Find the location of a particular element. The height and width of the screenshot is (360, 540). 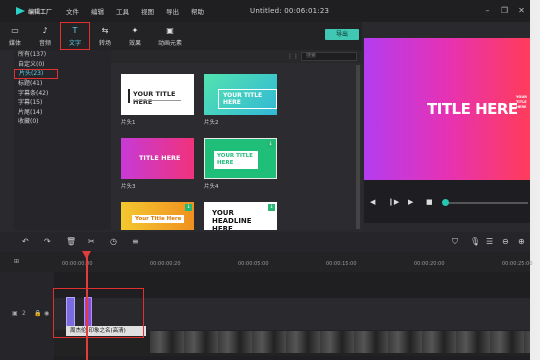

library-tabs: ▭ 媒体 ♪ 音频 T 文字 ⇆ 转场 ✦ 效果 ▣ 动画元素 is located at coordinates (181, 36).